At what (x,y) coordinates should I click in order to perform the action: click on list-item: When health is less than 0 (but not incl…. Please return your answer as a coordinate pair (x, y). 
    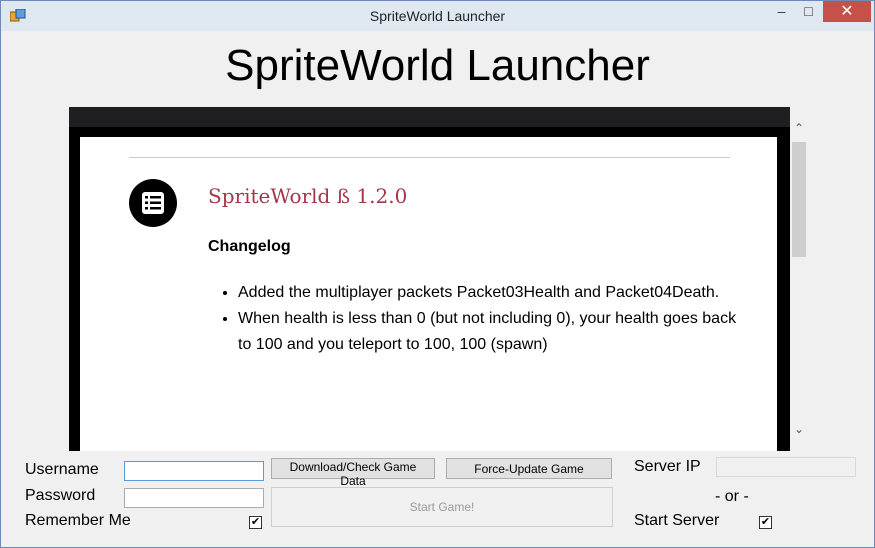
    Looking at the image, I should click on (488, 332).